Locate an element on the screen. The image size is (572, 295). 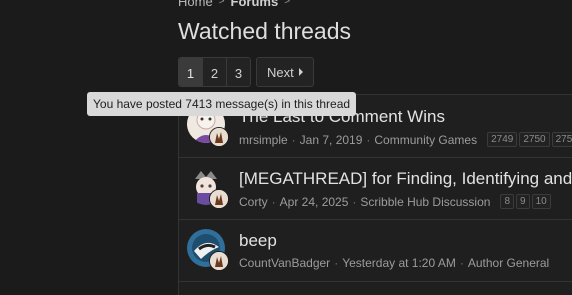
thread-page-link: 2750 is located at coordinates (534, 139).